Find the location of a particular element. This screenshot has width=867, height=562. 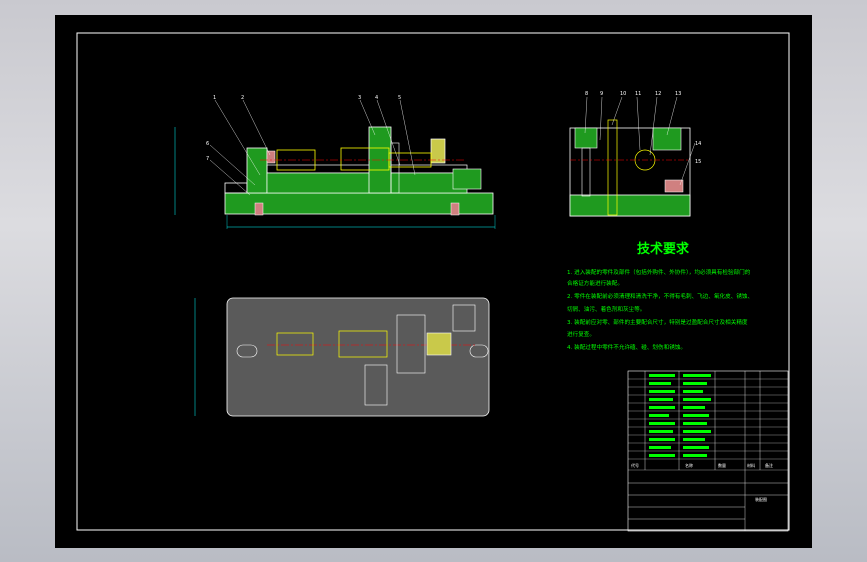

bom-entries is located at coordinates (680, 415).